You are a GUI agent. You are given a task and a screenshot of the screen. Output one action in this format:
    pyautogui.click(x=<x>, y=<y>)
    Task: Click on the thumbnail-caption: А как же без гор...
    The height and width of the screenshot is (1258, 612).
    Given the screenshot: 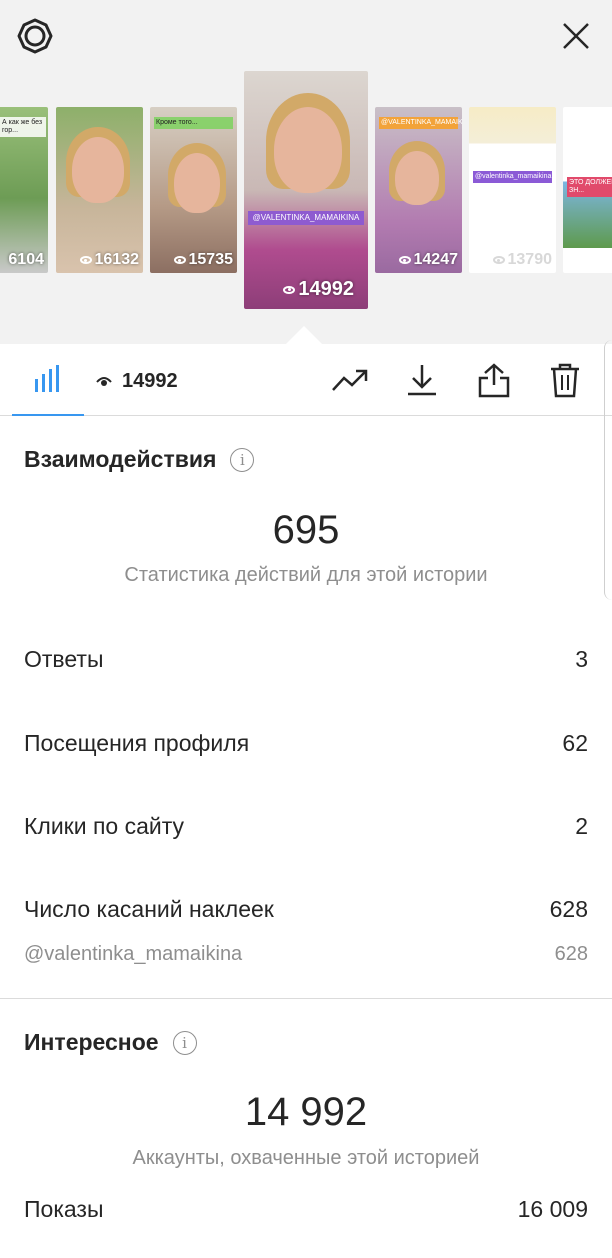 What is the action you would take?
    pyautogui.click(x=23, y=127)
    